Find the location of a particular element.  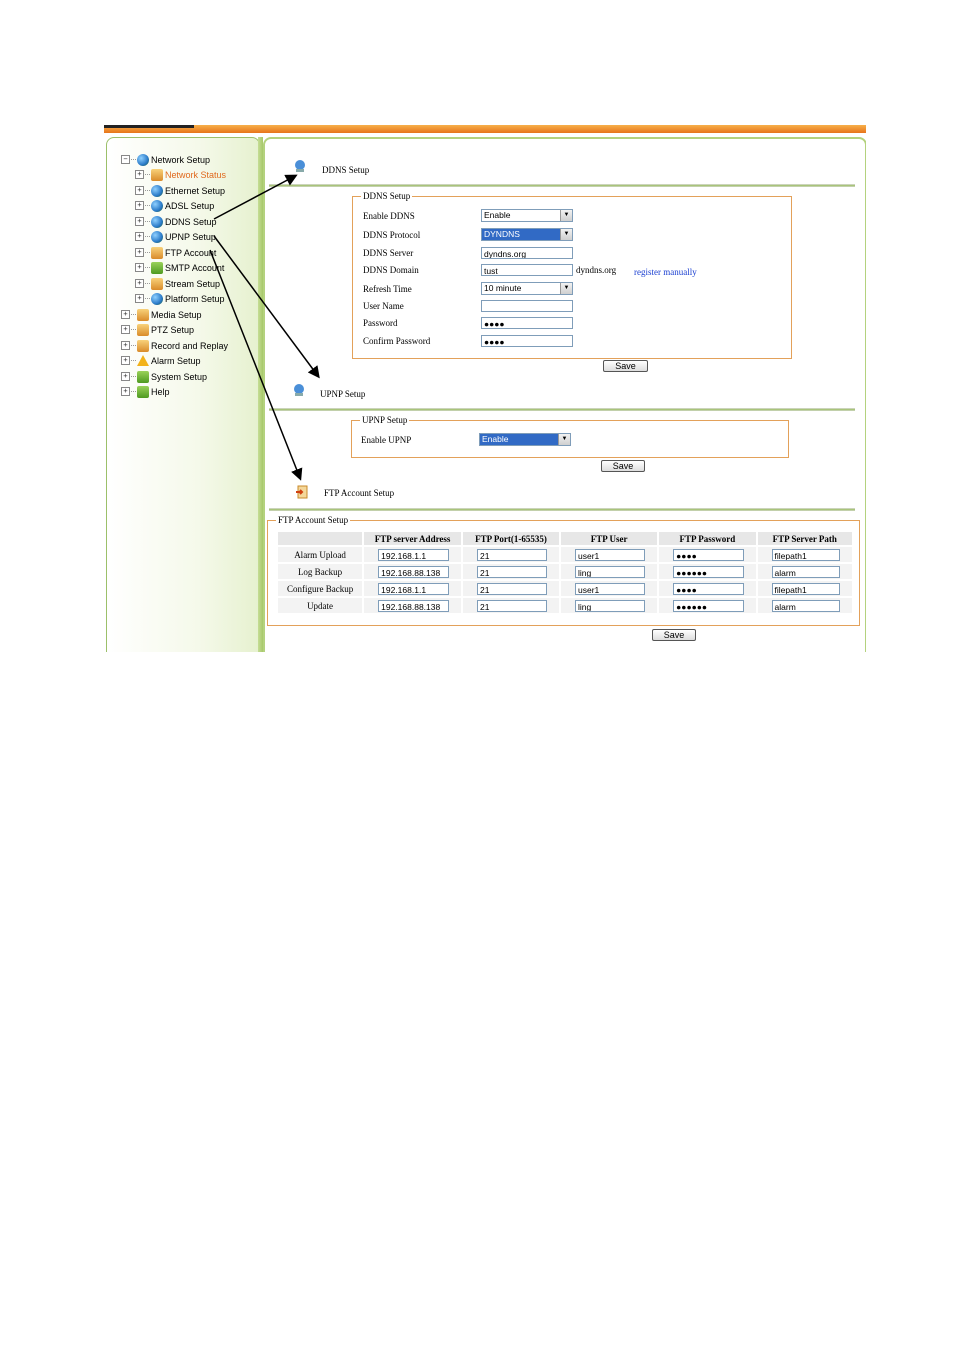

annotation-arrows is located at coordinates (264, 327).